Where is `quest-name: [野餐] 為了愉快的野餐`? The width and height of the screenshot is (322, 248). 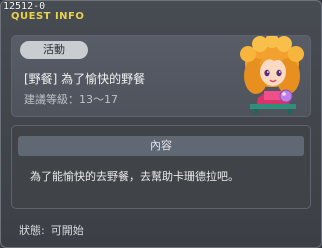
quest-name: [野餐] 為了愉快的野餐 is located at coordinates (85, 79).